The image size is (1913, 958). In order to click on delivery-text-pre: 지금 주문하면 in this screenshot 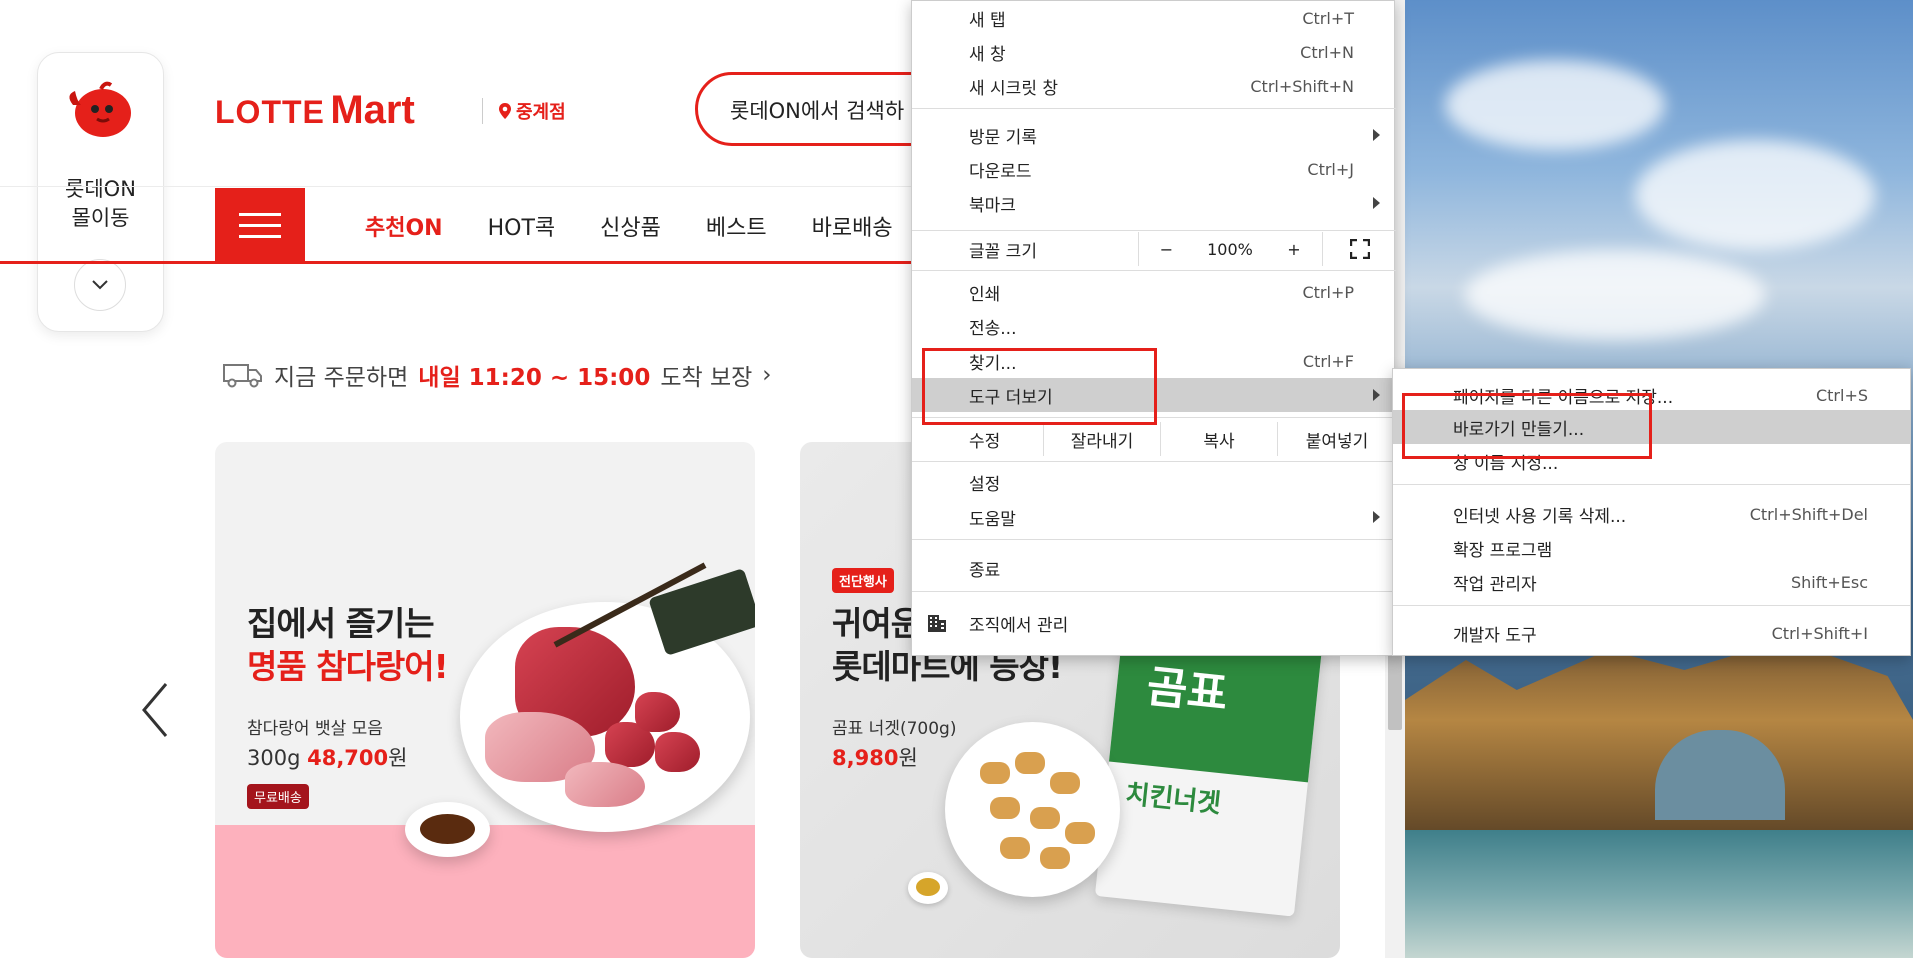, I will do `click(341, 378)`.